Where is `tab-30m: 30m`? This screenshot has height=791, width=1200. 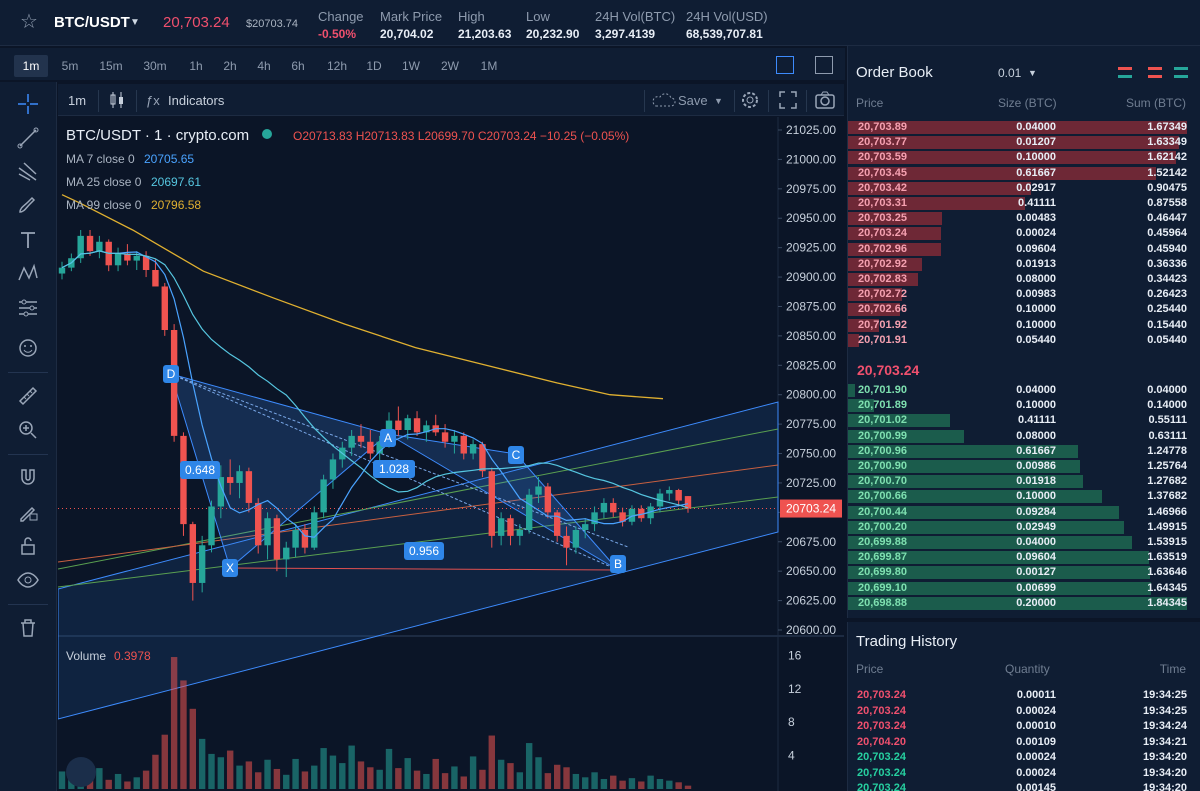
tab-30m: 30m is located at coordinates (155, 66).